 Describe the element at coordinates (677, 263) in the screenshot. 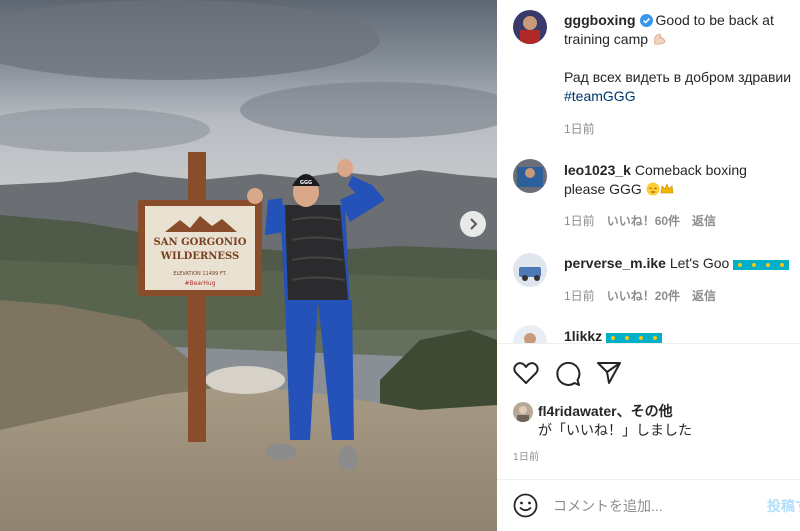

I see `comment-2-text: perverse_m.ike Let's Goo` at that location.